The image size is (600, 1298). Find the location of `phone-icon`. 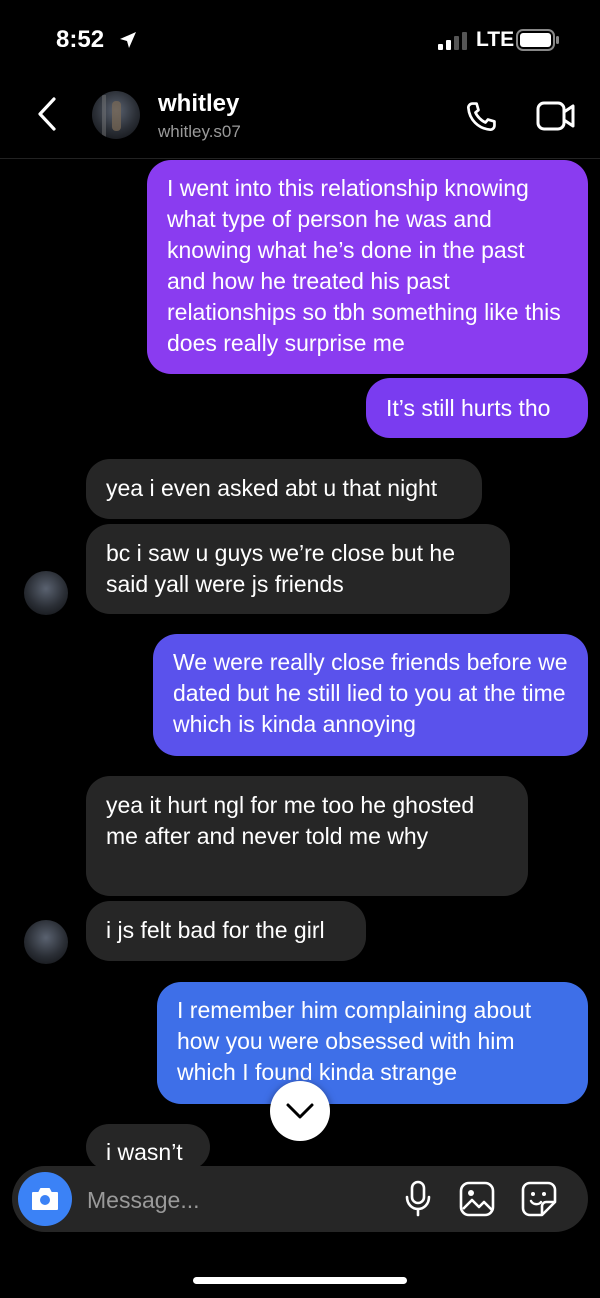

phone-icon is located at coordinates (481, 117).